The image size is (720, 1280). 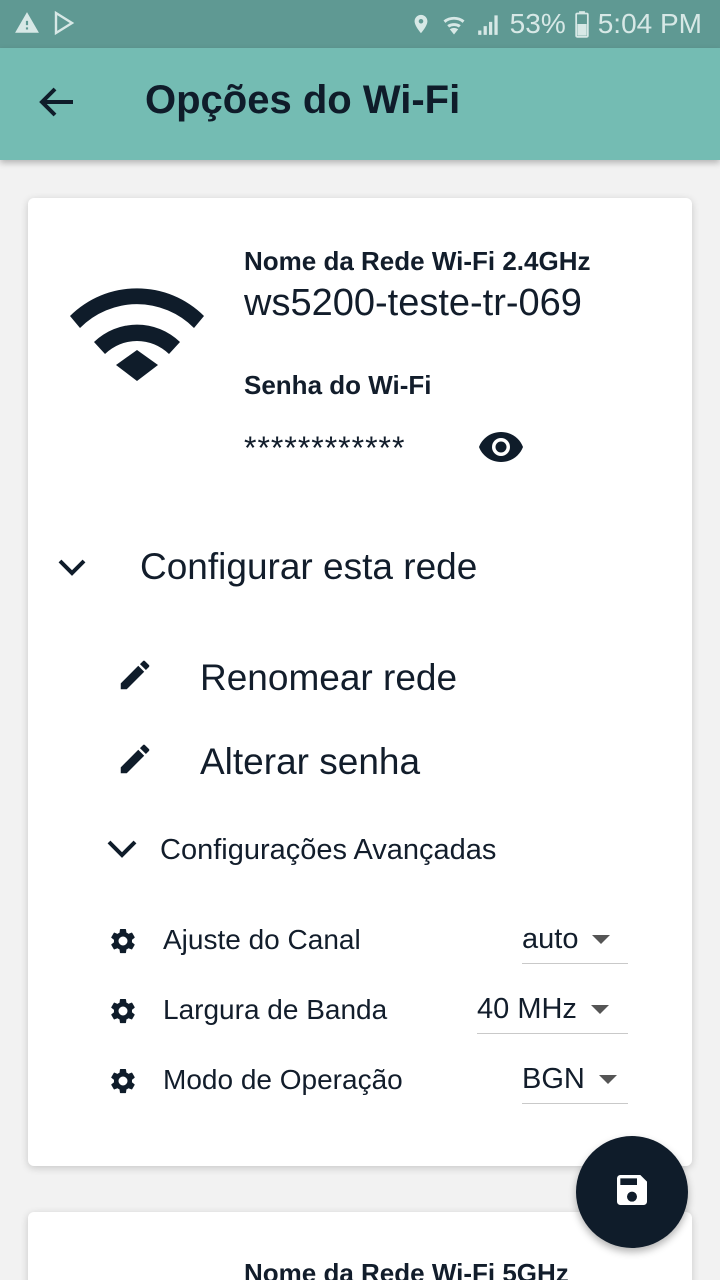 I want to click on advanced-settings-label: Configurações Avançadas, so click(x=328, y=850).